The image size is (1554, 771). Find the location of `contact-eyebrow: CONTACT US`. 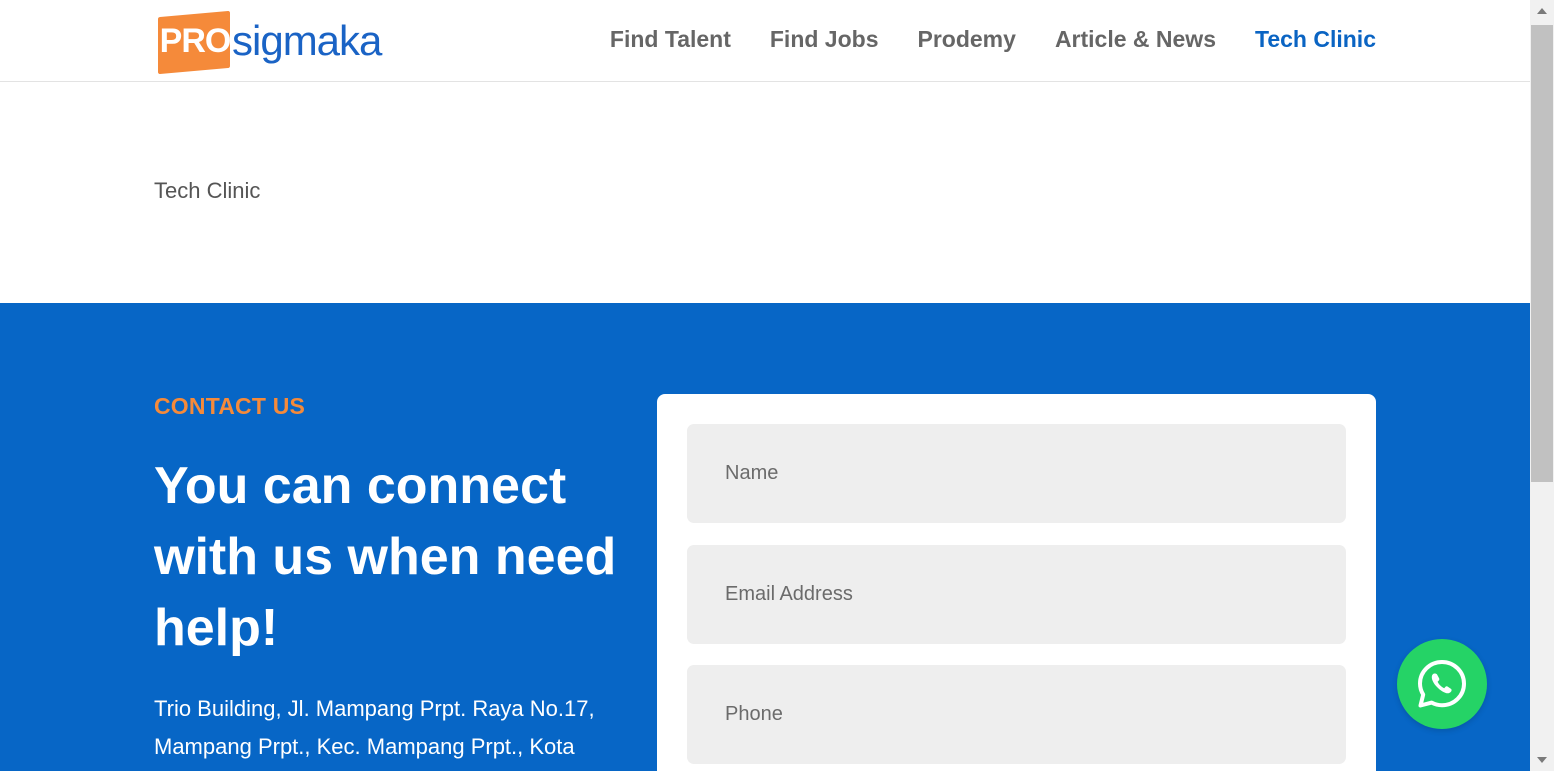

contact-eyebrow: CONTACT US is located at coordinates (230, 406).